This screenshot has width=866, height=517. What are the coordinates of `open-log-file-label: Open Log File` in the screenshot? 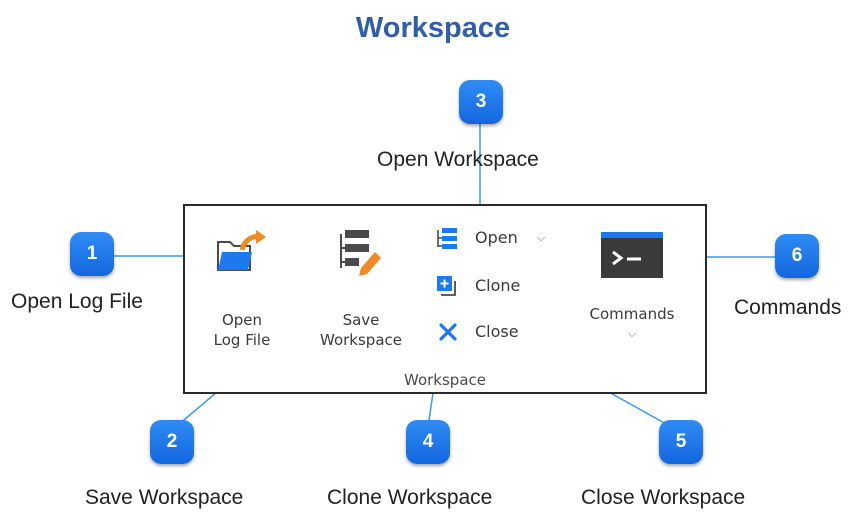 It's located at (242, 330).